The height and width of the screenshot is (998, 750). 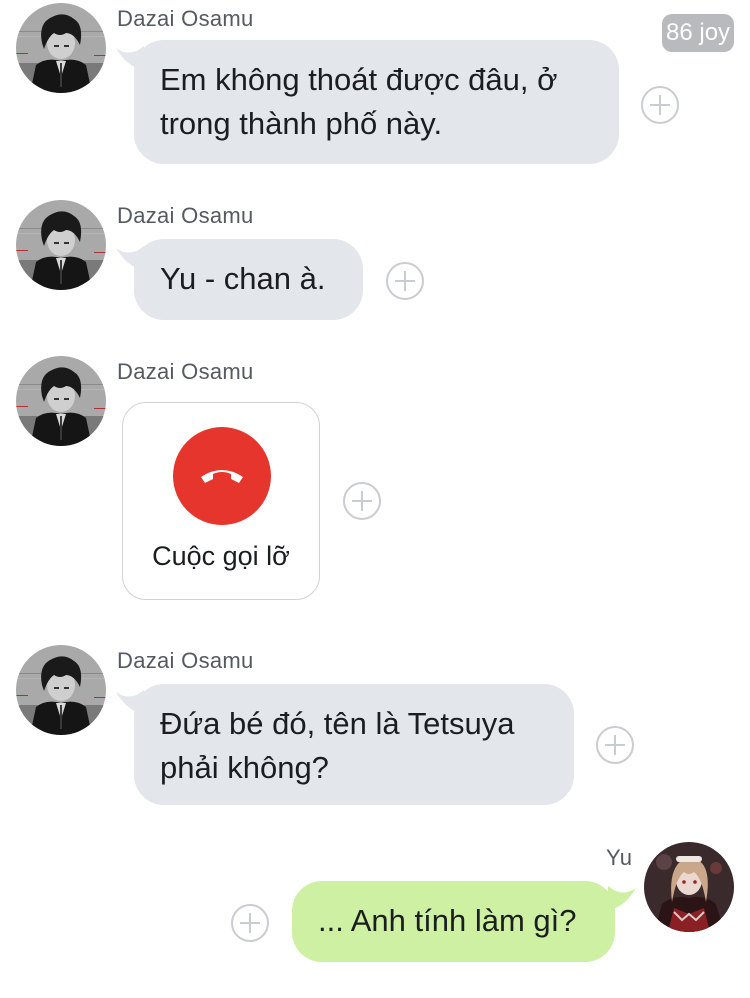 I want to click on message-line: ... Anh tính làm gì?, so click(x=447, y=920).